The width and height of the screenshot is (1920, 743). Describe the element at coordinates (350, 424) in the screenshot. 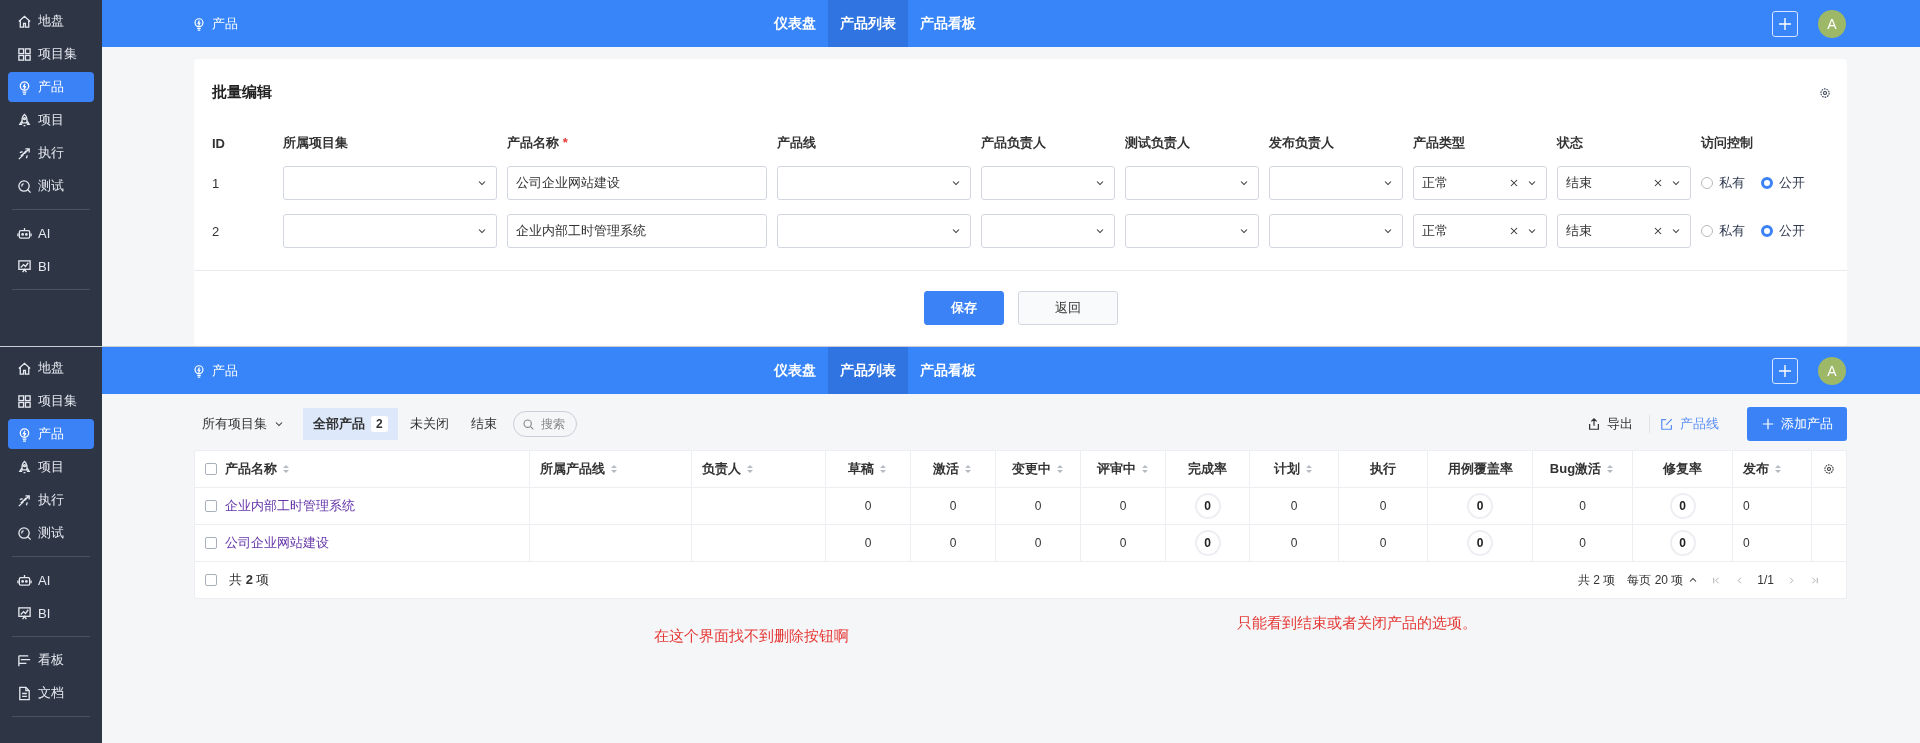

I see `filter-tab: 全部产品 2` at that location.